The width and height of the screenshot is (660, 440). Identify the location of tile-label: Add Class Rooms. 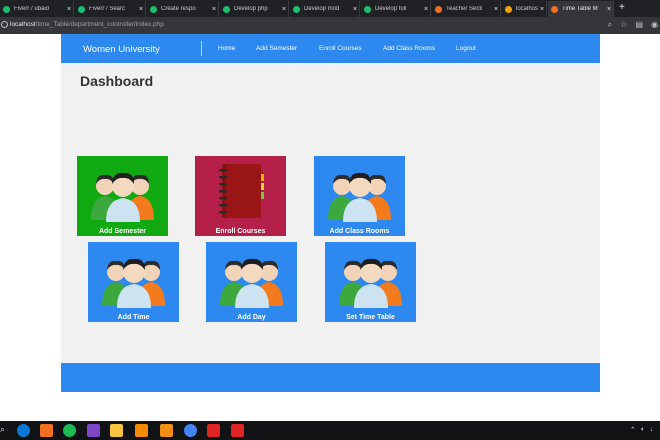
(359, 231).